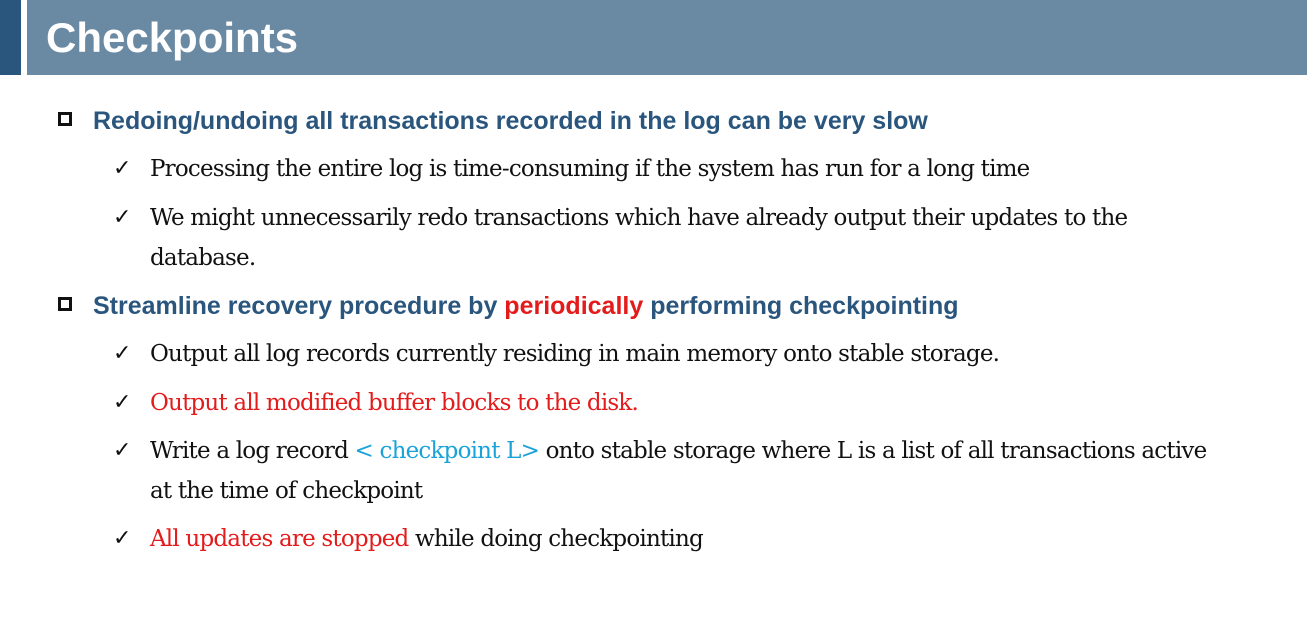 Image resolution: width=1307 pixels, height=638 pixels. I want to click on checkpoint-record-code: < checkpoint L>, so click(447, 451).